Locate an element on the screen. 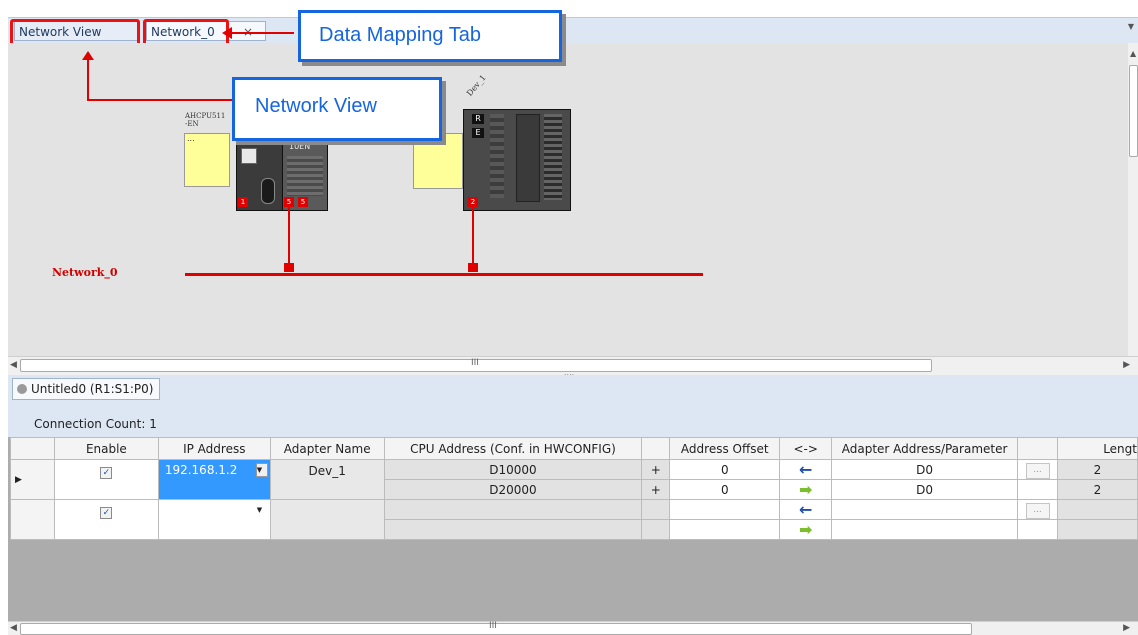 The height and width of the screenshot is (635, 1138). header-adapter-address: Adapter Address/Parameter is located at coordinates (925, 448).